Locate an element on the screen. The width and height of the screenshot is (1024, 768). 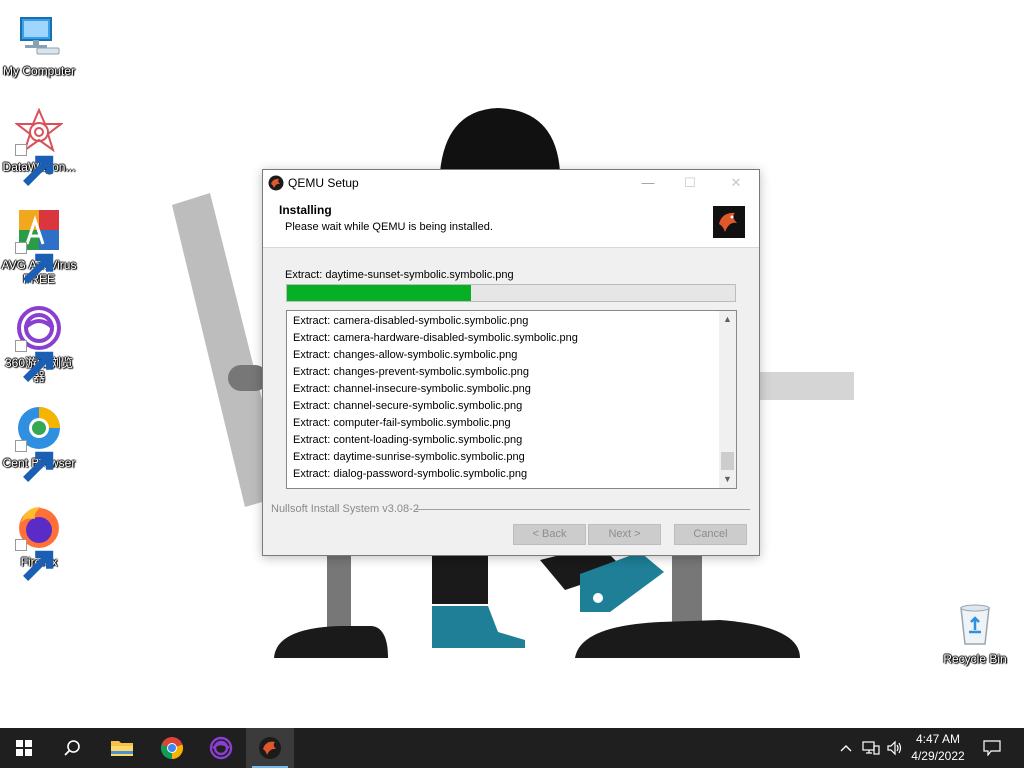
datawagon-icon is located at coordinates (39, 147).